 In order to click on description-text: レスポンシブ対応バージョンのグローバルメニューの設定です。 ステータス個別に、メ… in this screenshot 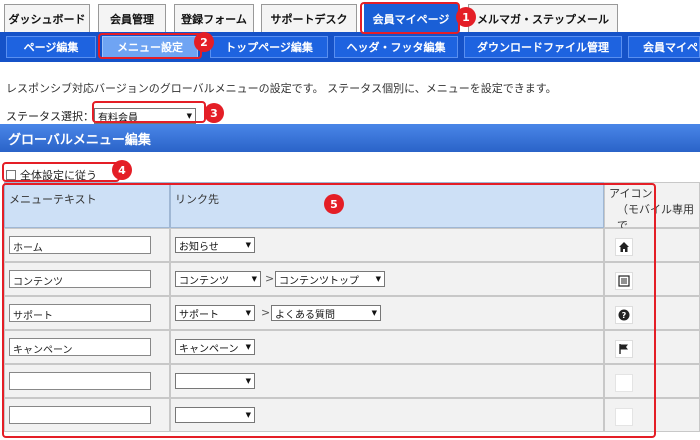, I will do `click(281, 88)`.